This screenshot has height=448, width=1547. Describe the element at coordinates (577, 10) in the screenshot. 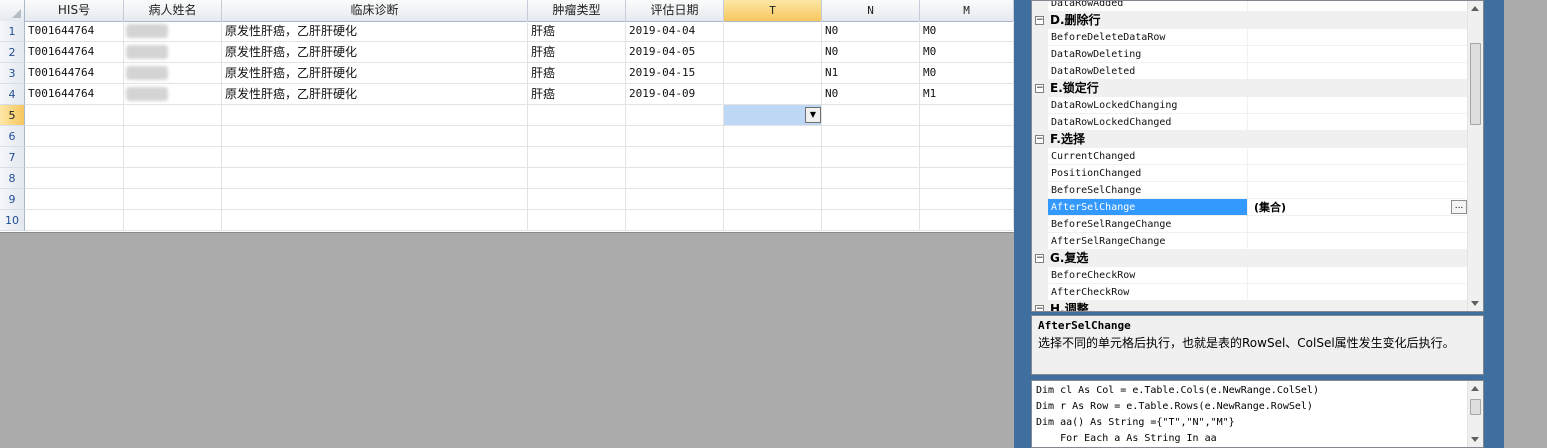

I see `column-header-tumor-type: 肿瘤类型` at that location.